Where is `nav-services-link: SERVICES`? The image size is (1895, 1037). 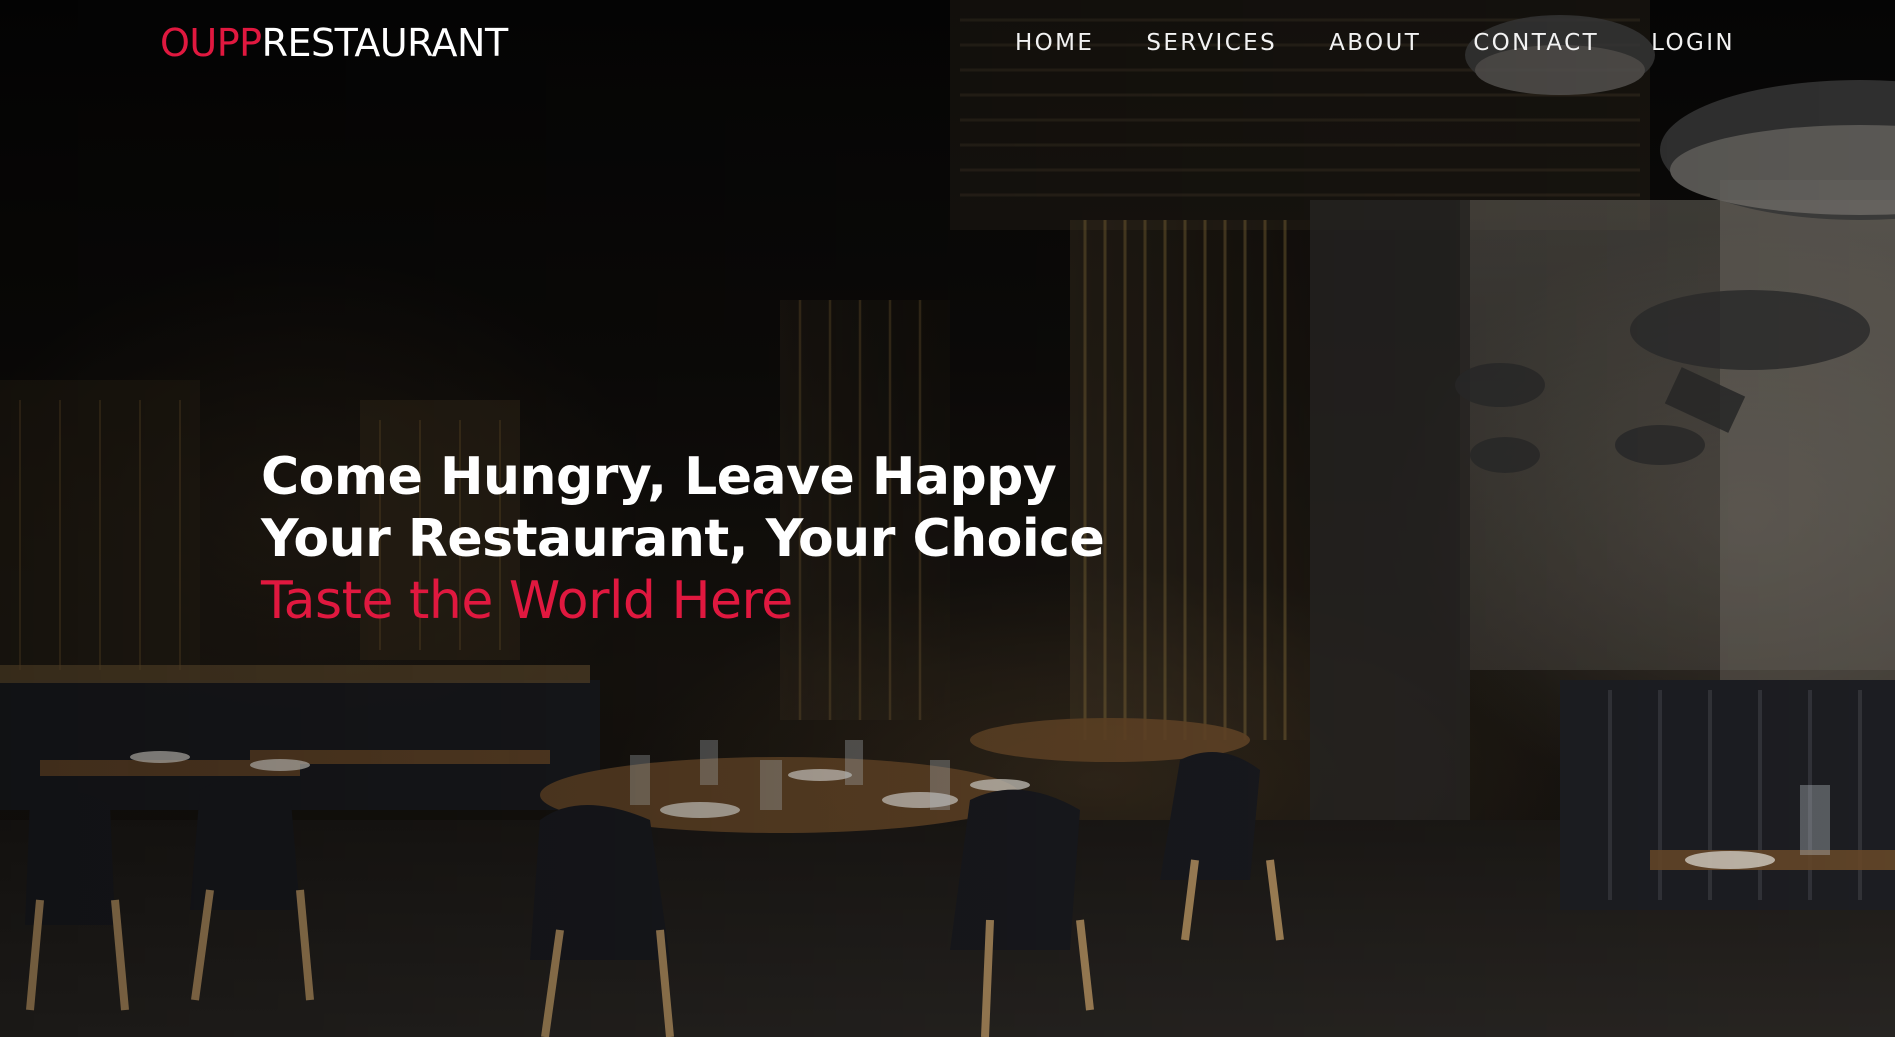 nav-services-link: SERVICES is located at coordinates (1211, 43).